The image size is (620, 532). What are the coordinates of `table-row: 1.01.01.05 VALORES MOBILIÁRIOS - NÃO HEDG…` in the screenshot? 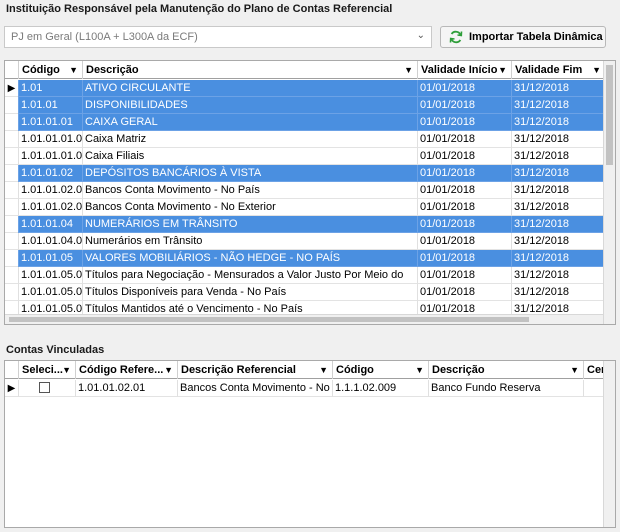 It's located at (310, 258).